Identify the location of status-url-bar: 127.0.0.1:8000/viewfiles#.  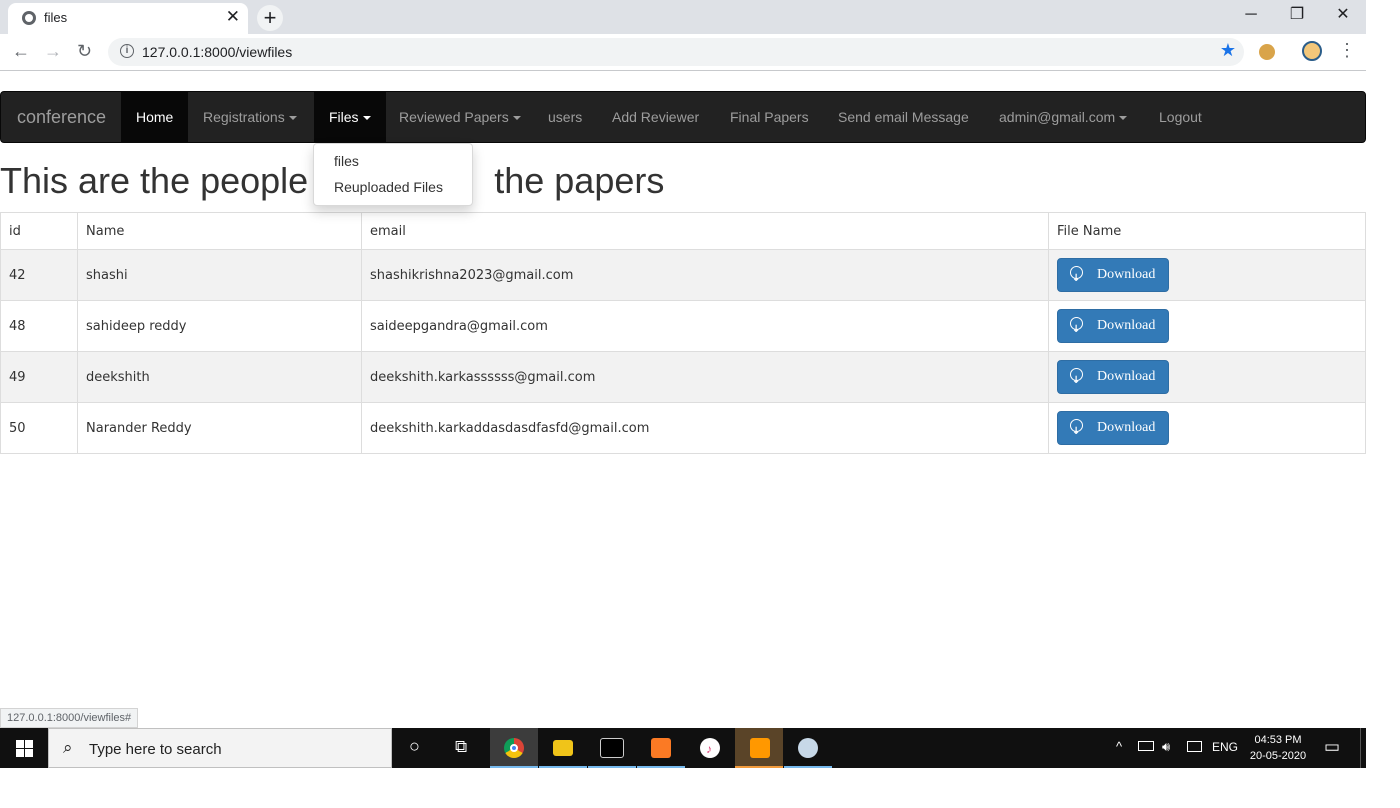
(69, 718).